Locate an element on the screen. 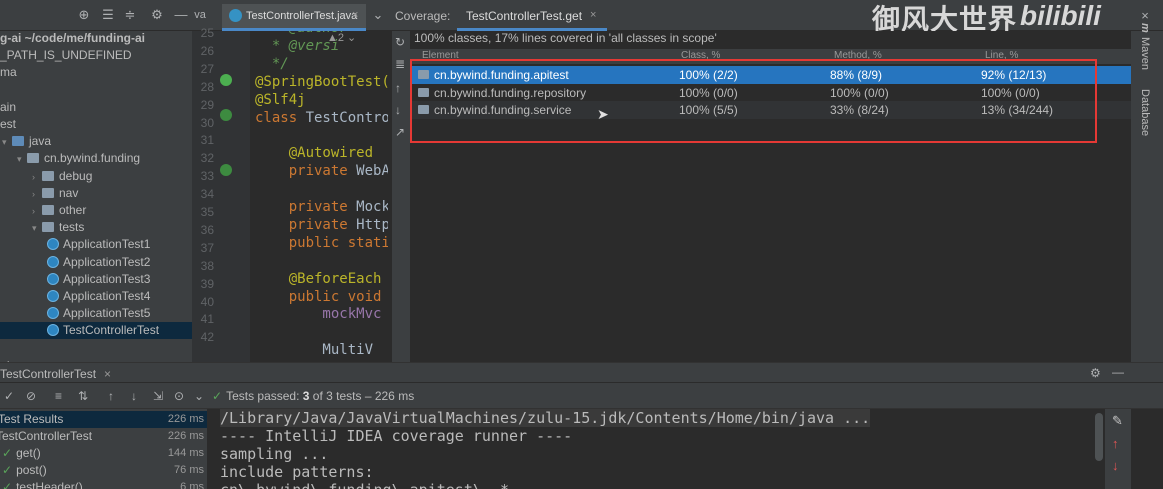  tree-item: ApplicationTest5 is located at coordinates (96, 313).